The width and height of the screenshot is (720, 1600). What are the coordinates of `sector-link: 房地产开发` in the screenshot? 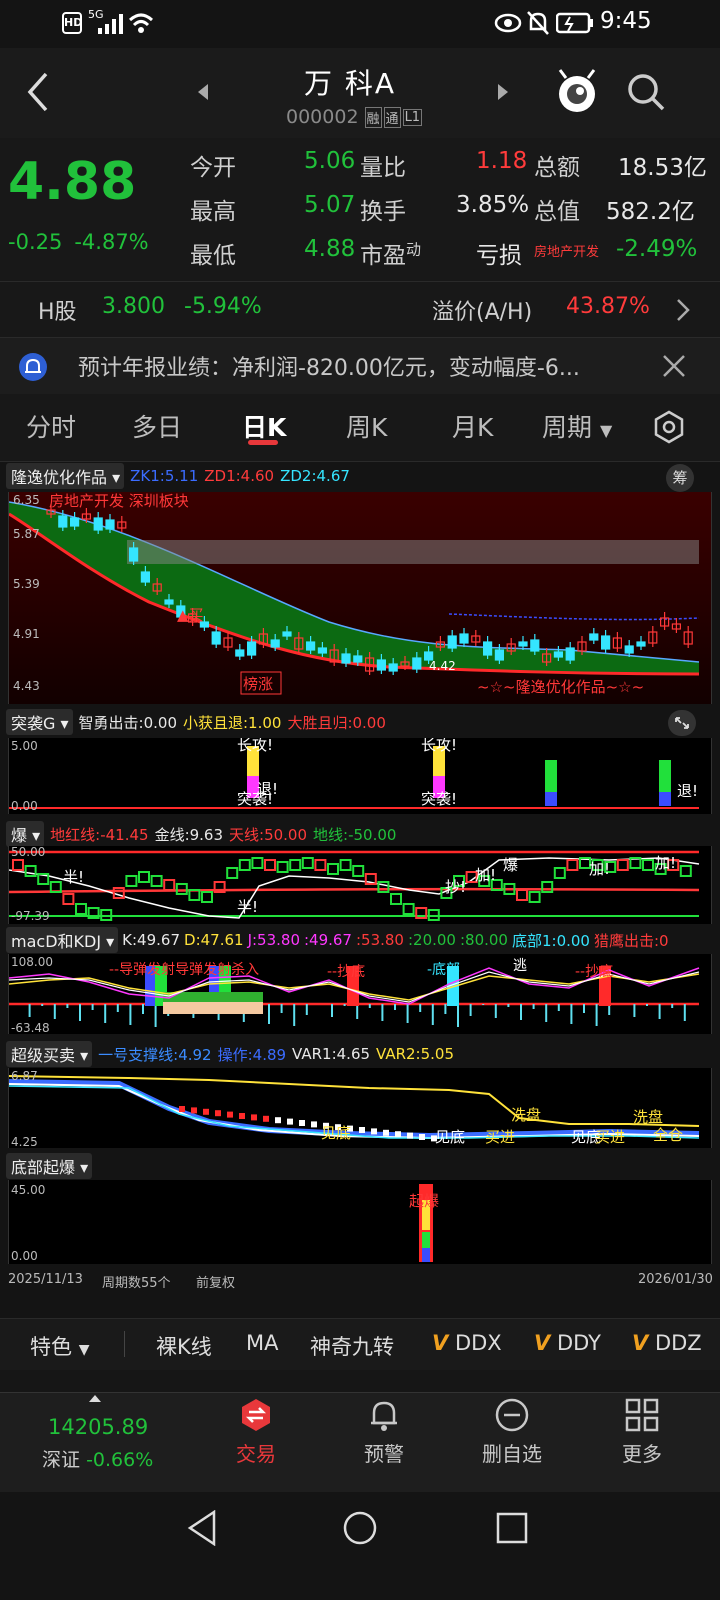 It's located at (566, 250).